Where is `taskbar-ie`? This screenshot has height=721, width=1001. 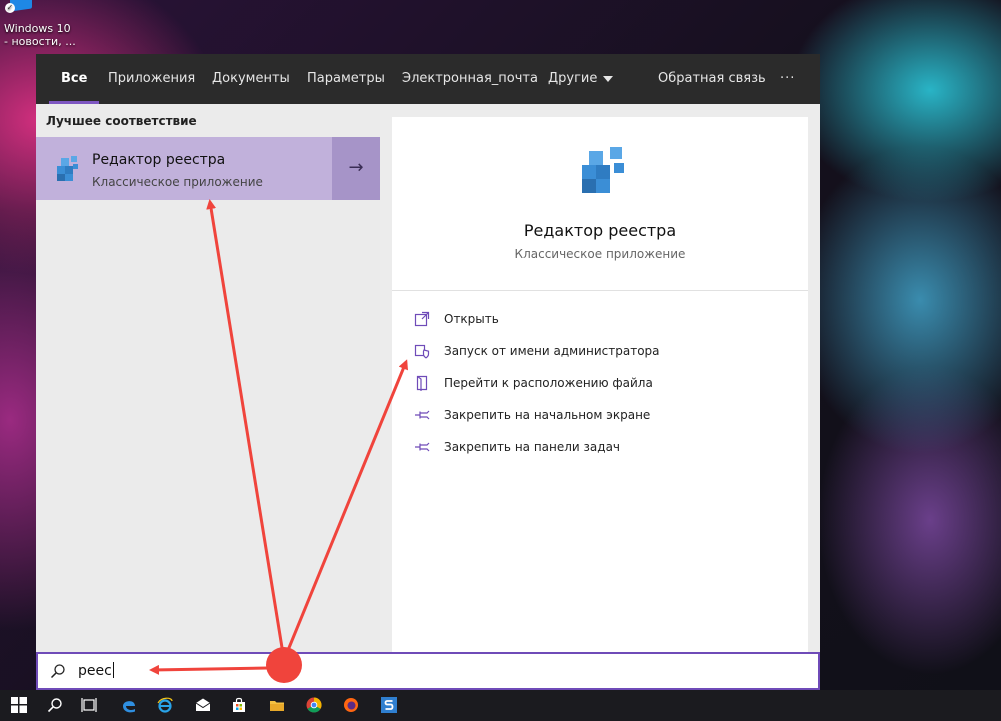
taskbar-ie is located at coordinates (165, 705).